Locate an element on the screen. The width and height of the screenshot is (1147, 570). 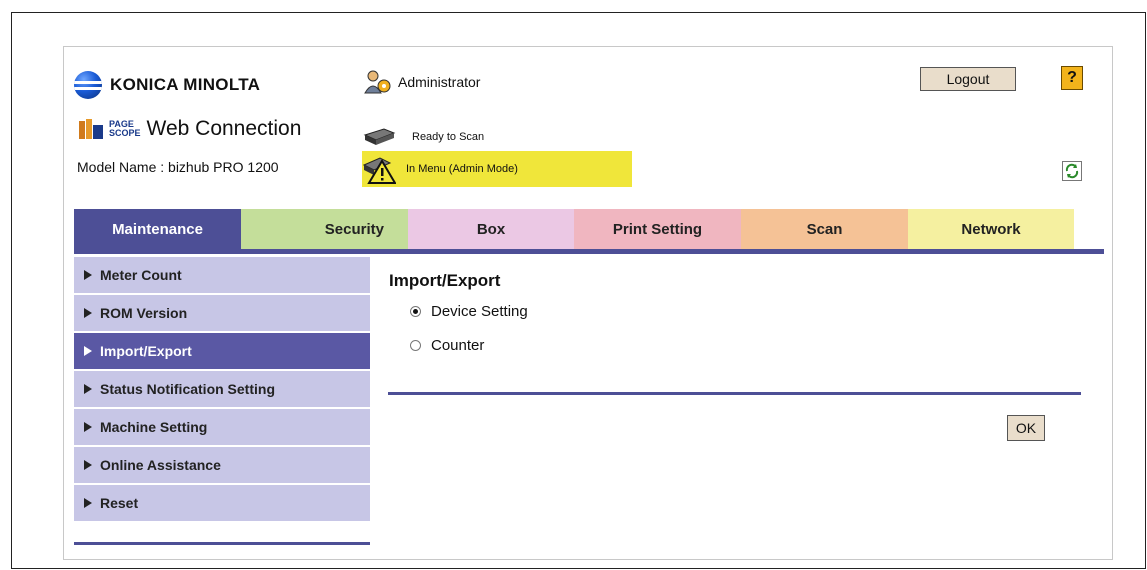
refresh-icon is located at coordinates (1072, 171).